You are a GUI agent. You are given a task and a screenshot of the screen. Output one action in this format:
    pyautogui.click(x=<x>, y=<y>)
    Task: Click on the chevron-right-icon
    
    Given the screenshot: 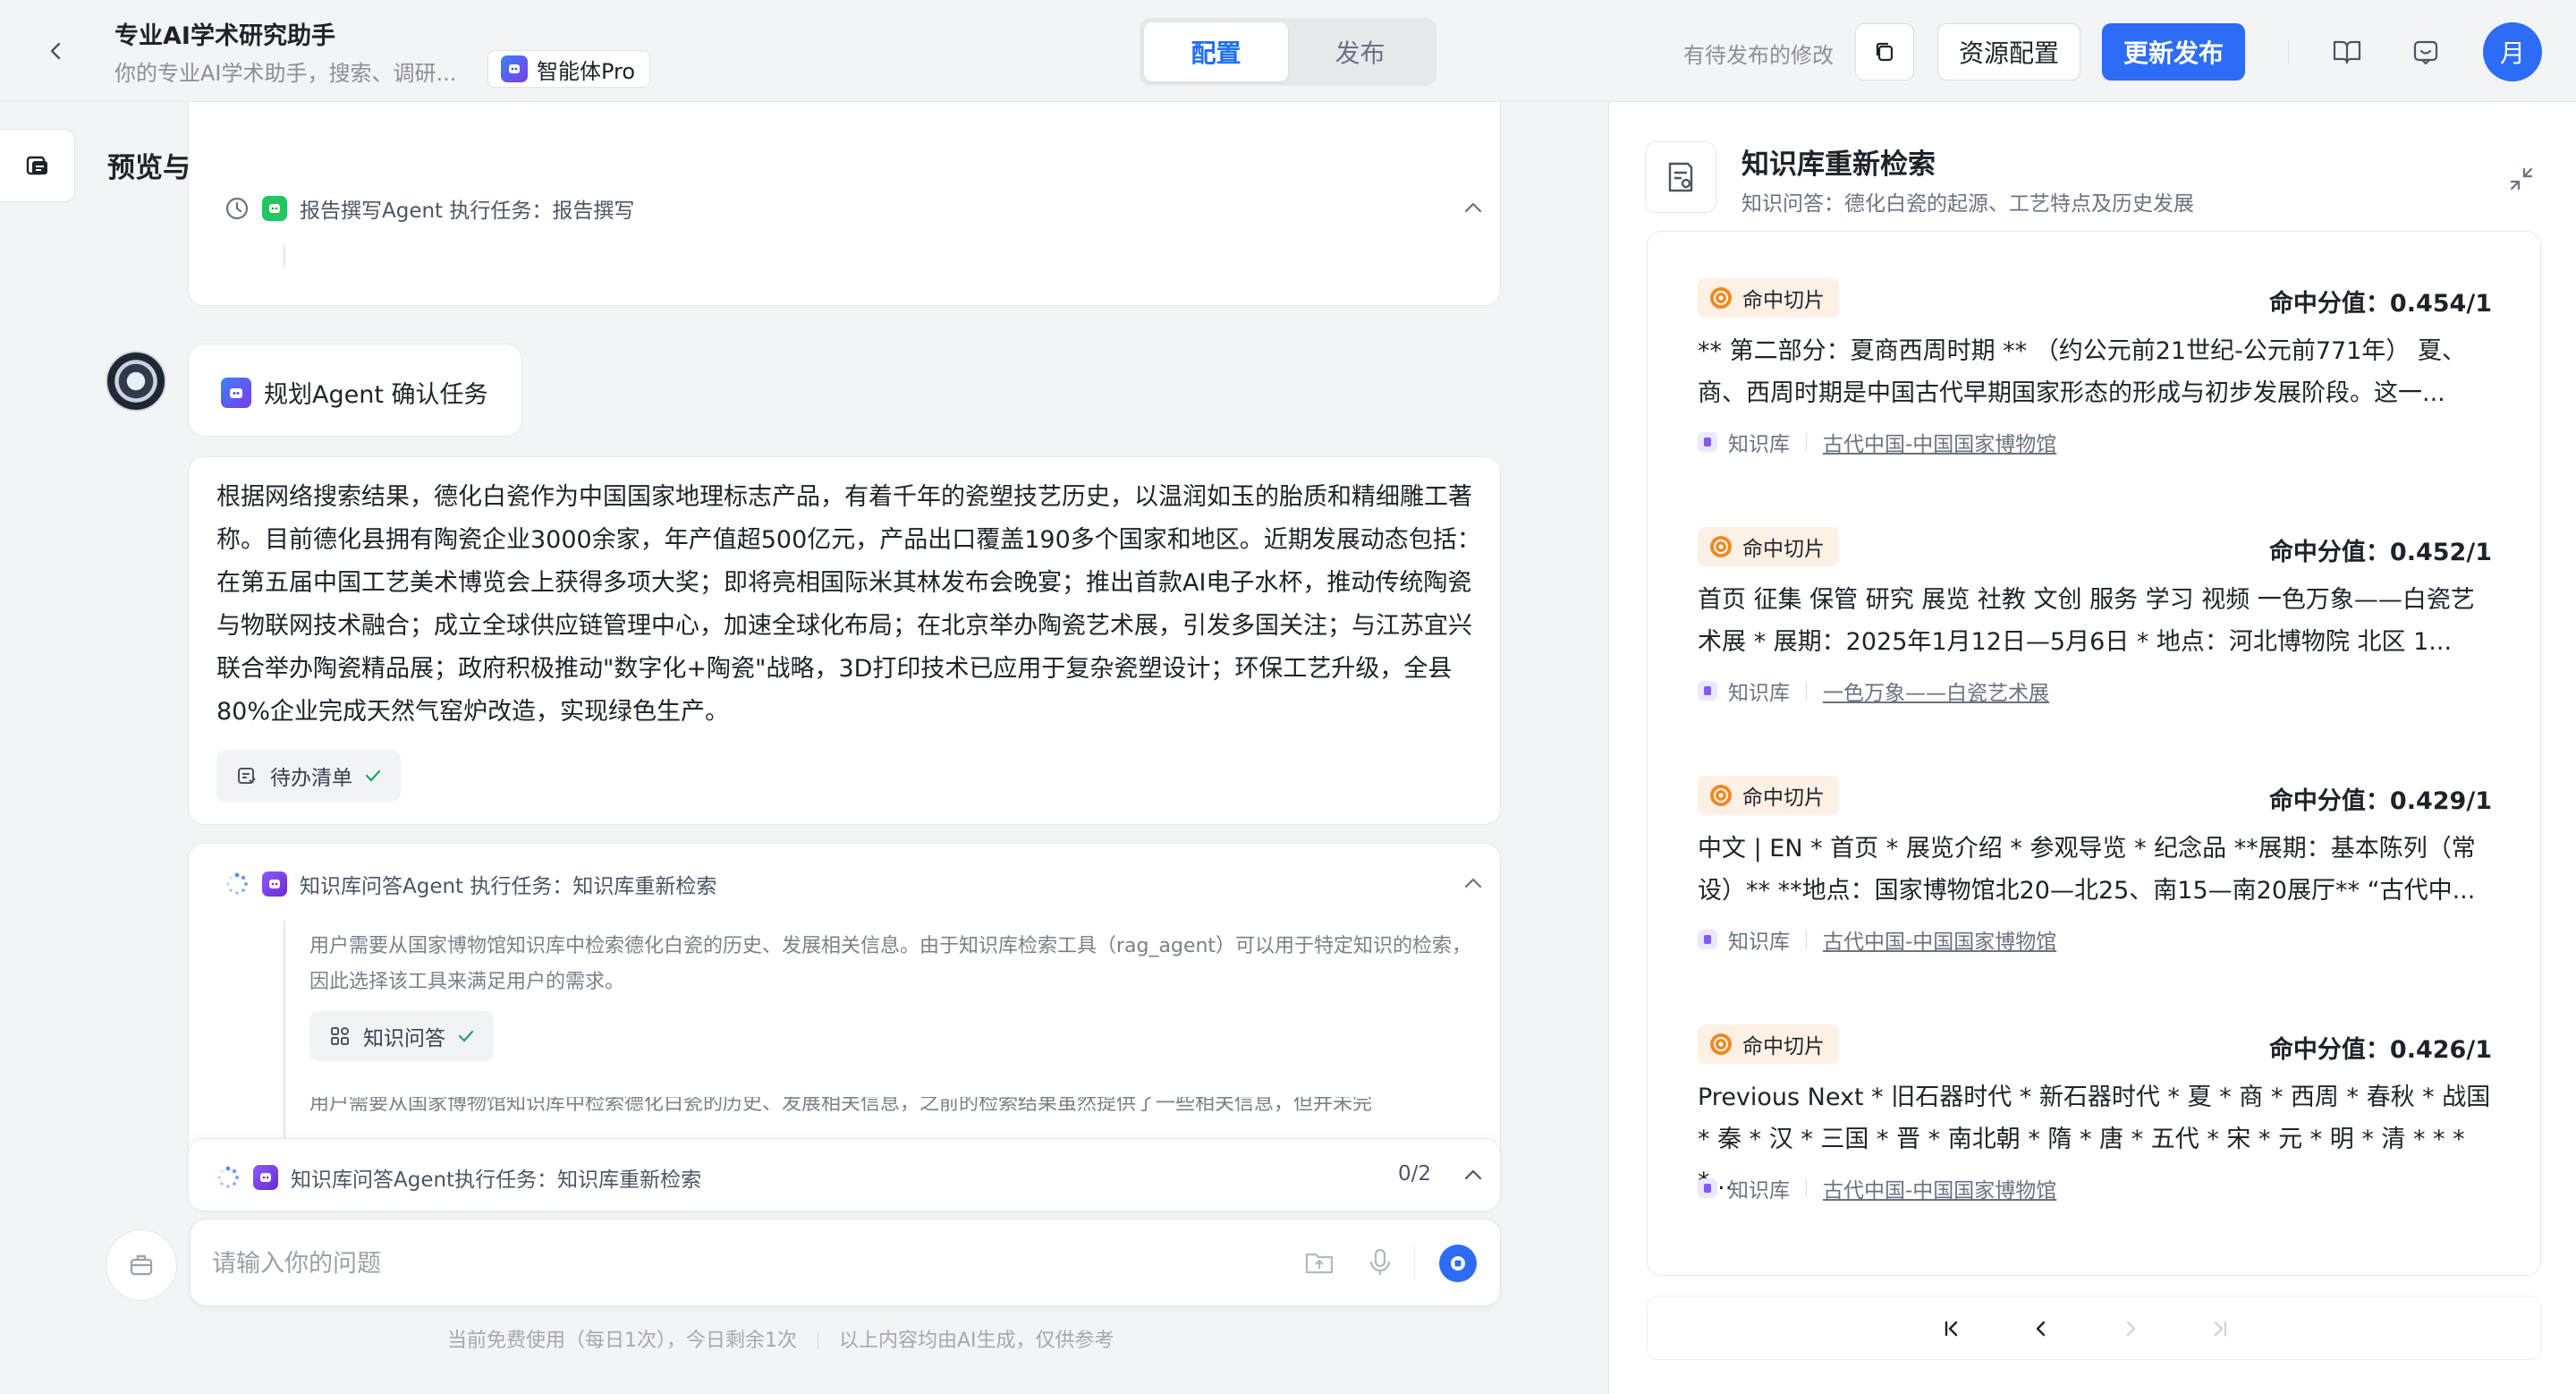 What is the action you would take?
    pyautogui.click(x=2131, y=1329)
    